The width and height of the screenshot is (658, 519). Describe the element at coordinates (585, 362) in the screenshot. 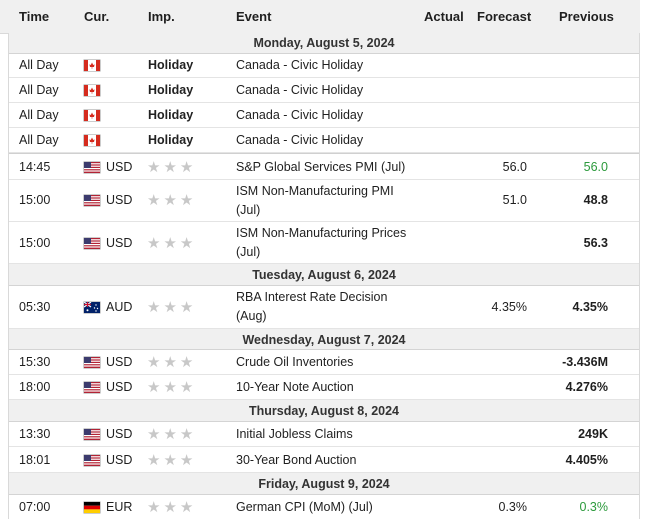

I see `previous-value: -3.436M` at that location.